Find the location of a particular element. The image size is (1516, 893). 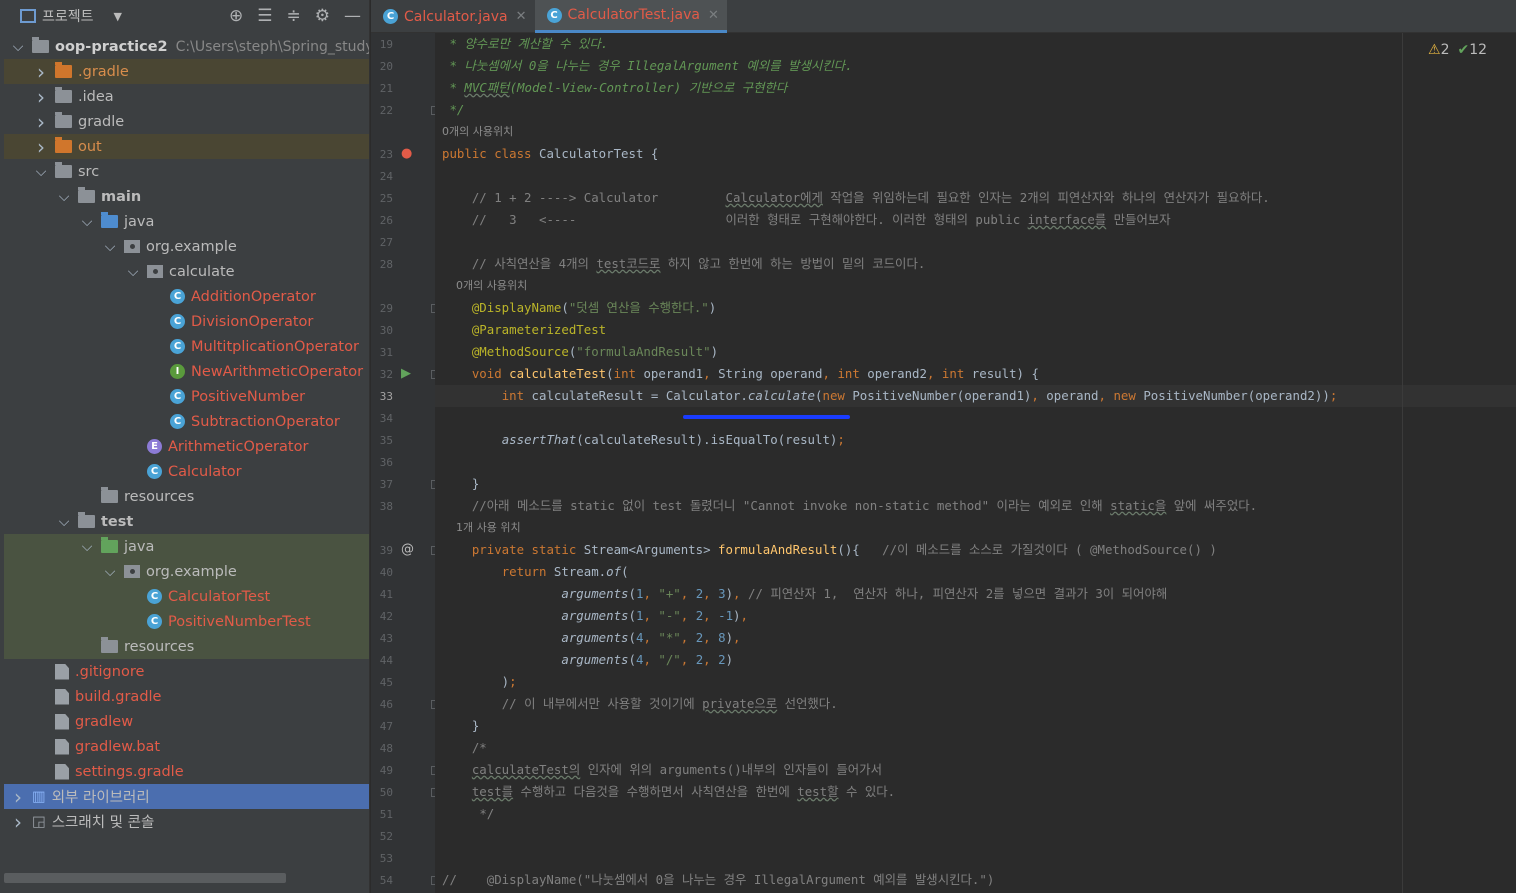

tree-item-positivenumber: C PositiveNumber is located at coordinates (186, 396).